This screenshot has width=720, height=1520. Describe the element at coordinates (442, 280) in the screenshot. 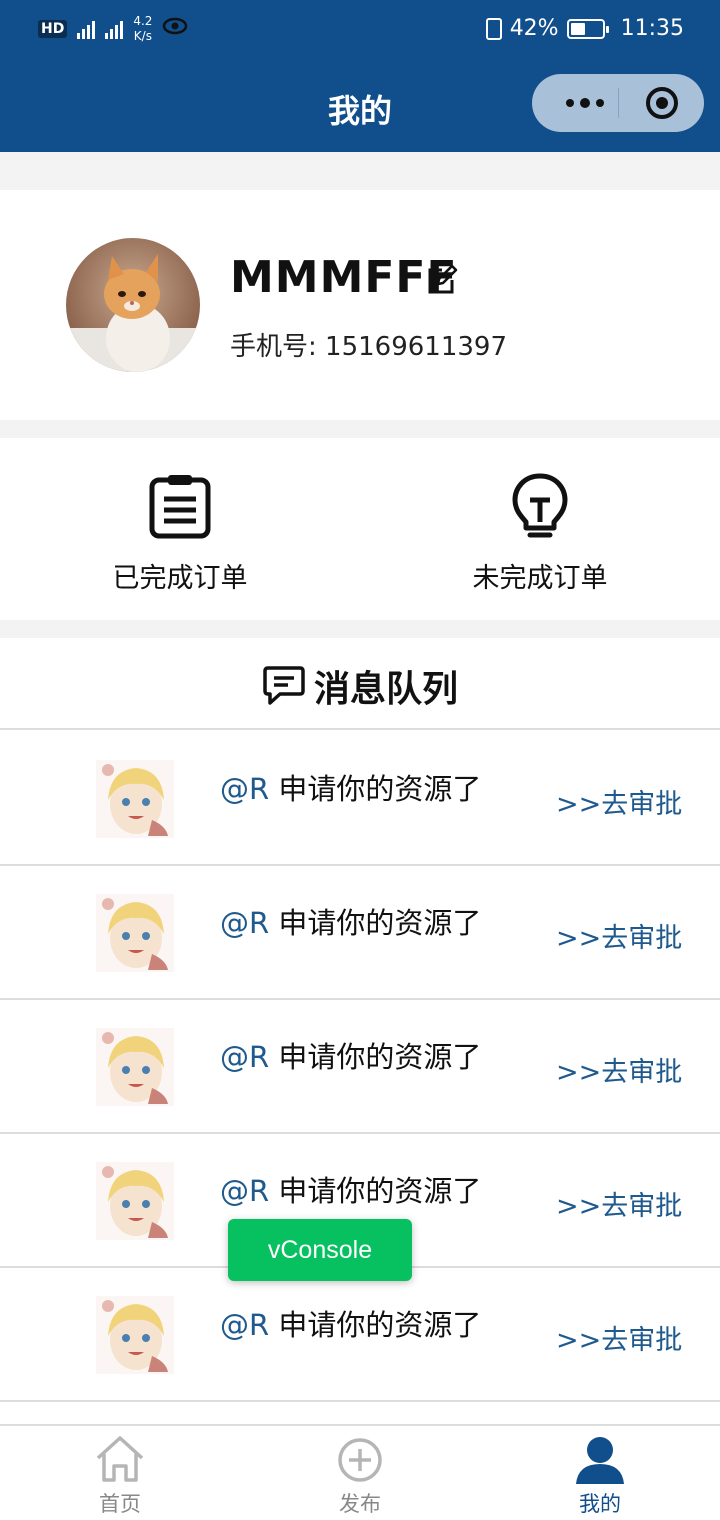

I see `edit-icon` at that location.